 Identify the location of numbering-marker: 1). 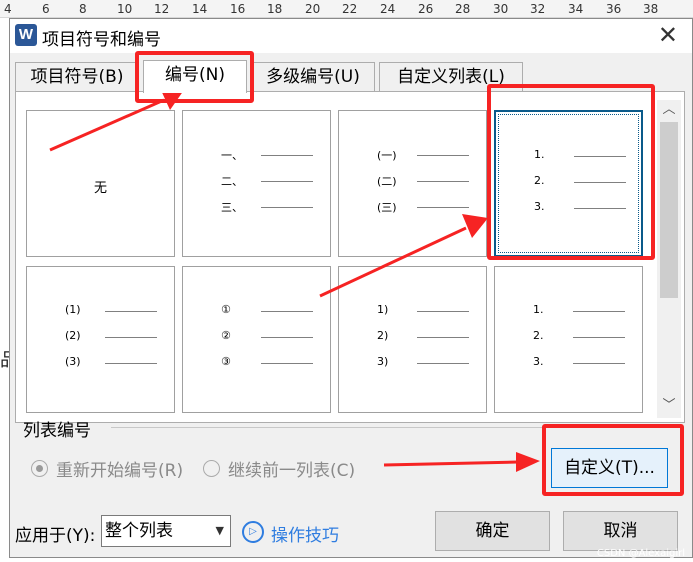
(383, 309).